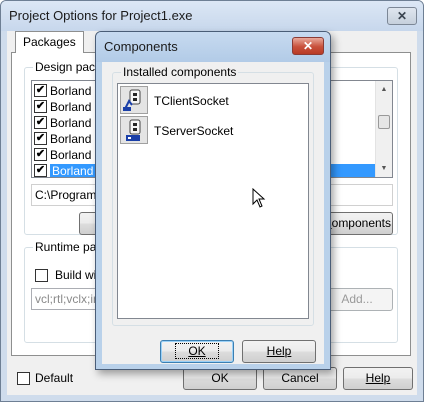 This screenshot has width=424, height=402. I want to click on main-window-title: Project Options for Project1.exe, so click(101, 15).